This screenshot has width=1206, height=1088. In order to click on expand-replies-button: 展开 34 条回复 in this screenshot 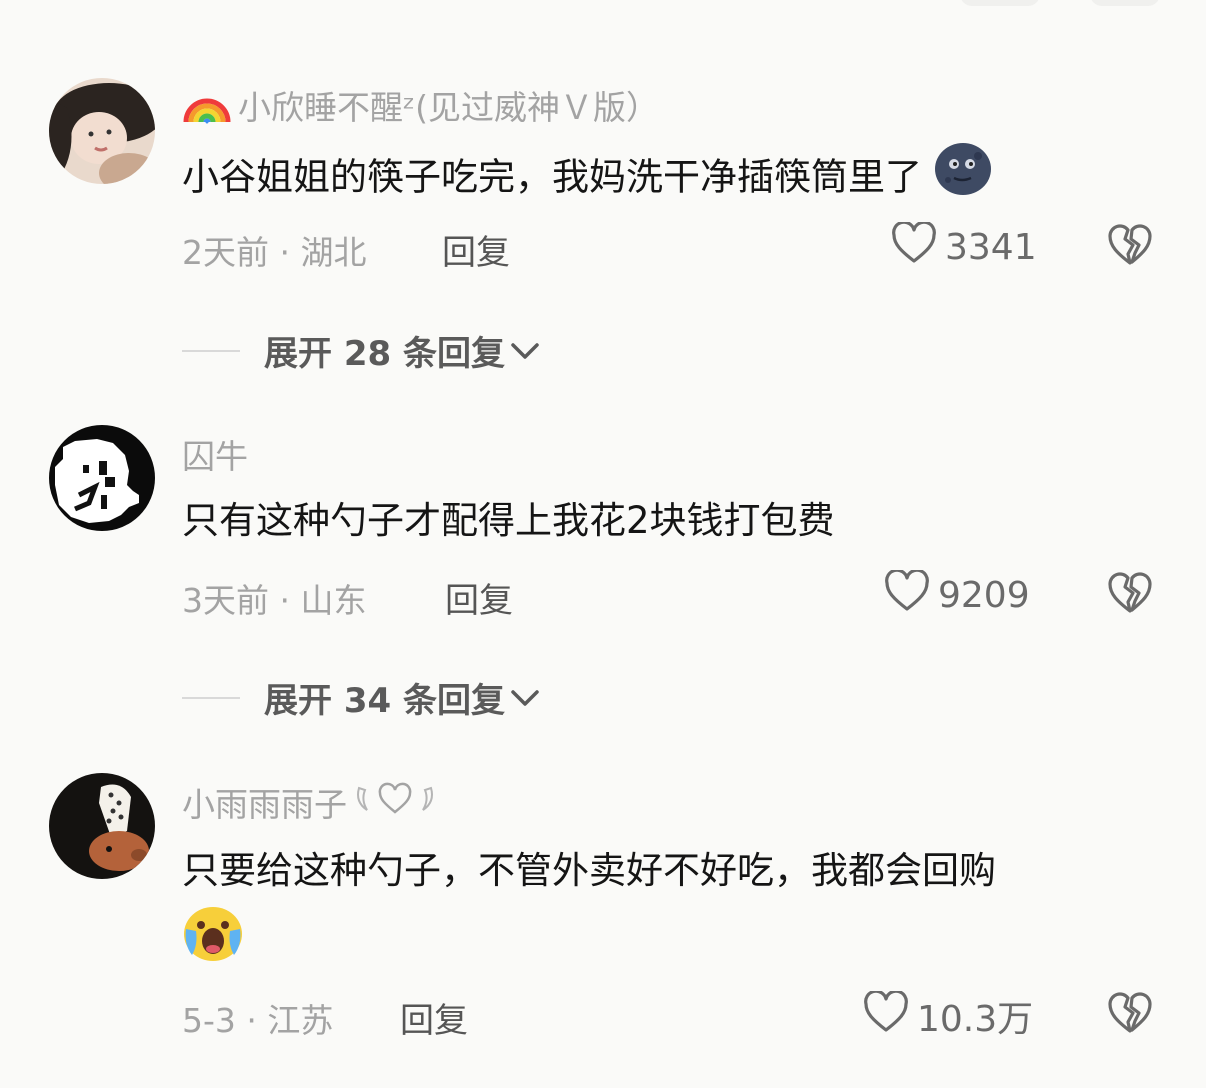, I will do `click(361, 697)`.